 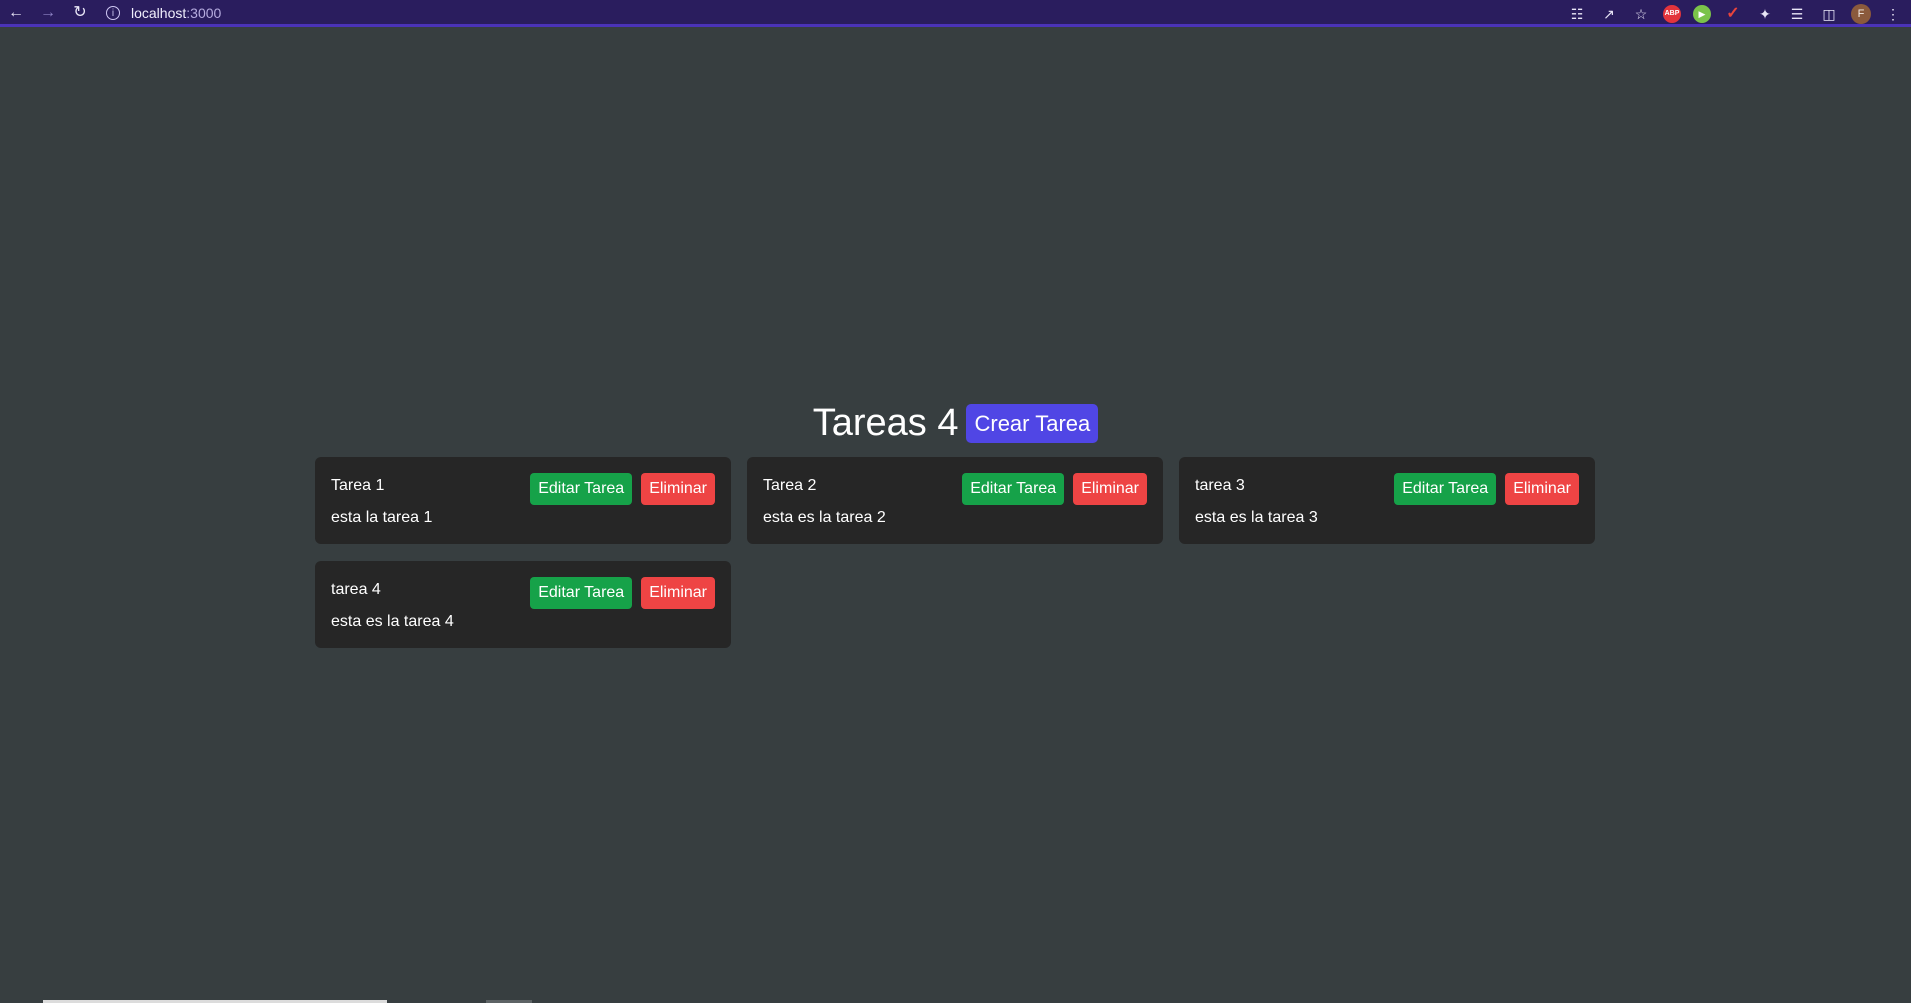 What do you see at coordinates (1829, 14) in the screenshot?
I see `side-panel-icon: ◫` at bounding box center [1829, 14].